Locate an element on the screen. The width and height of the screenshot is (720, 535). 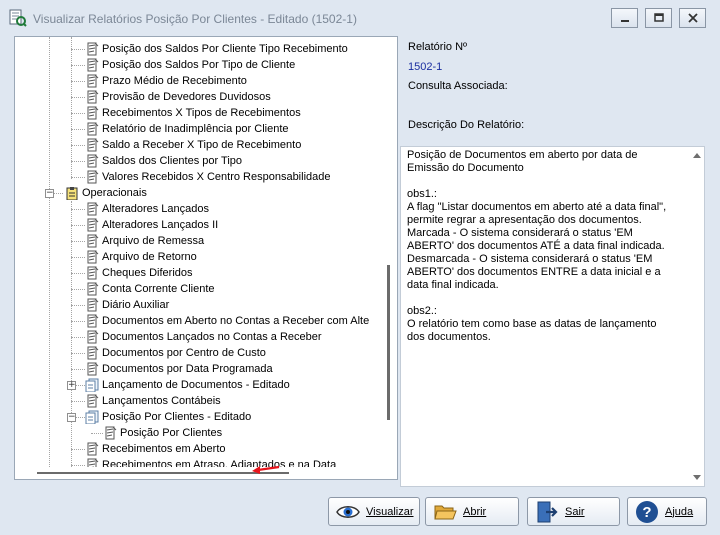
sair-label: Sair is located at coordinates (575, 511).